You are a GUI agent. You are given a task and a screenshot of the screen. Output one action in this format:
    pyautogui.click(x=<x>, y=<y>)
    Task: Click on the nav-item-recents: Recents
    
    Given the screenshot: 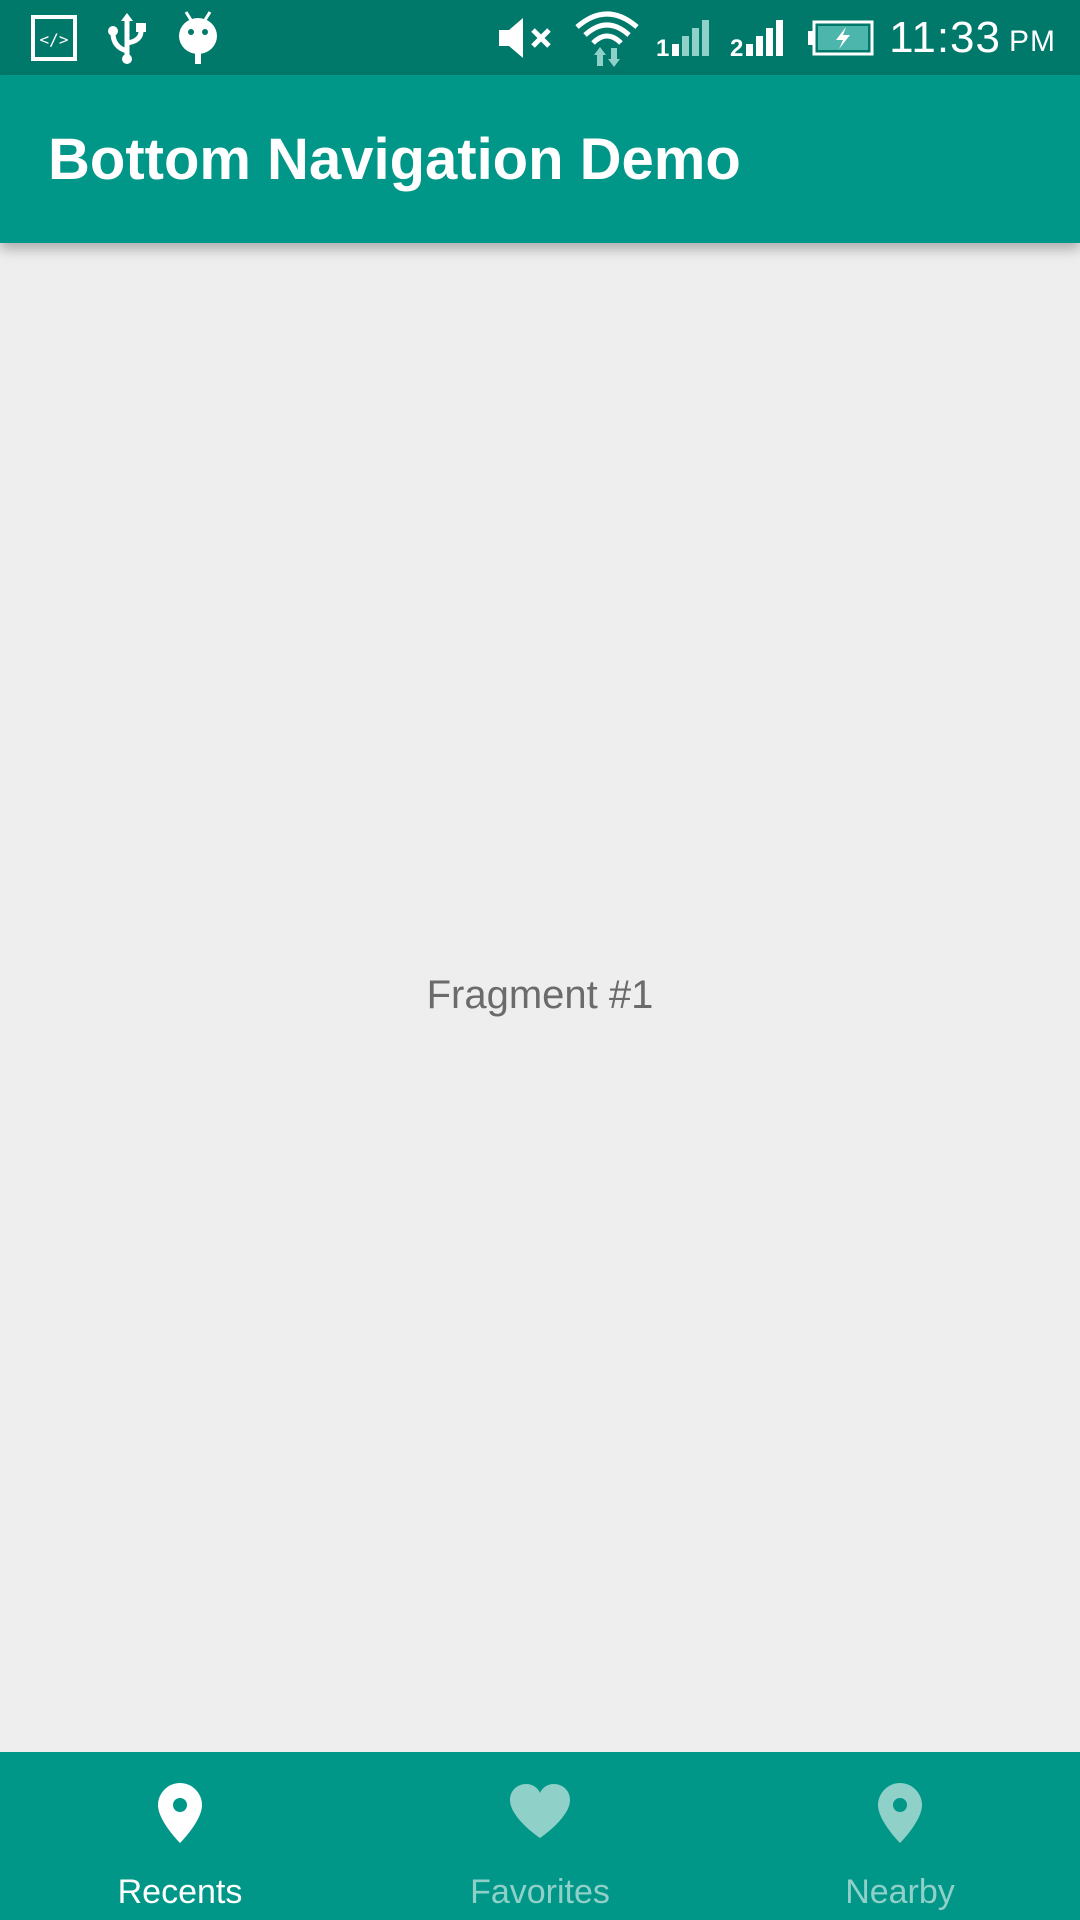 What is the action you would take?
    pyautogui.click(x=180, y=1836)
    